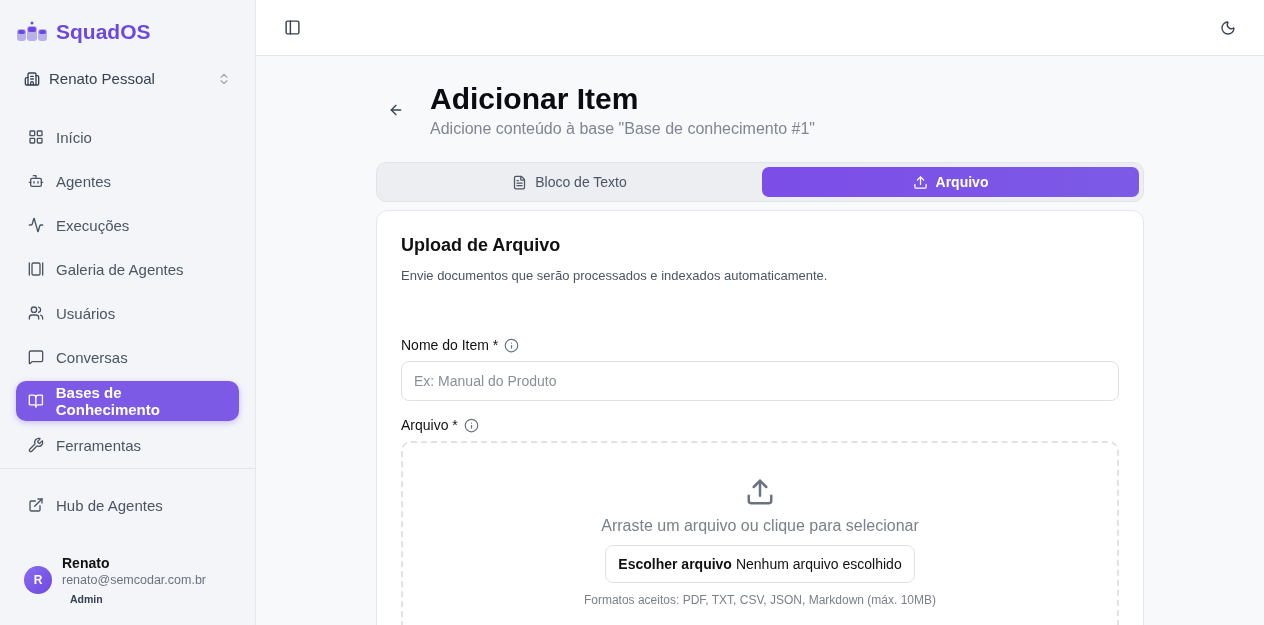  I want to click on user-role: Admin, so click(87, 599).